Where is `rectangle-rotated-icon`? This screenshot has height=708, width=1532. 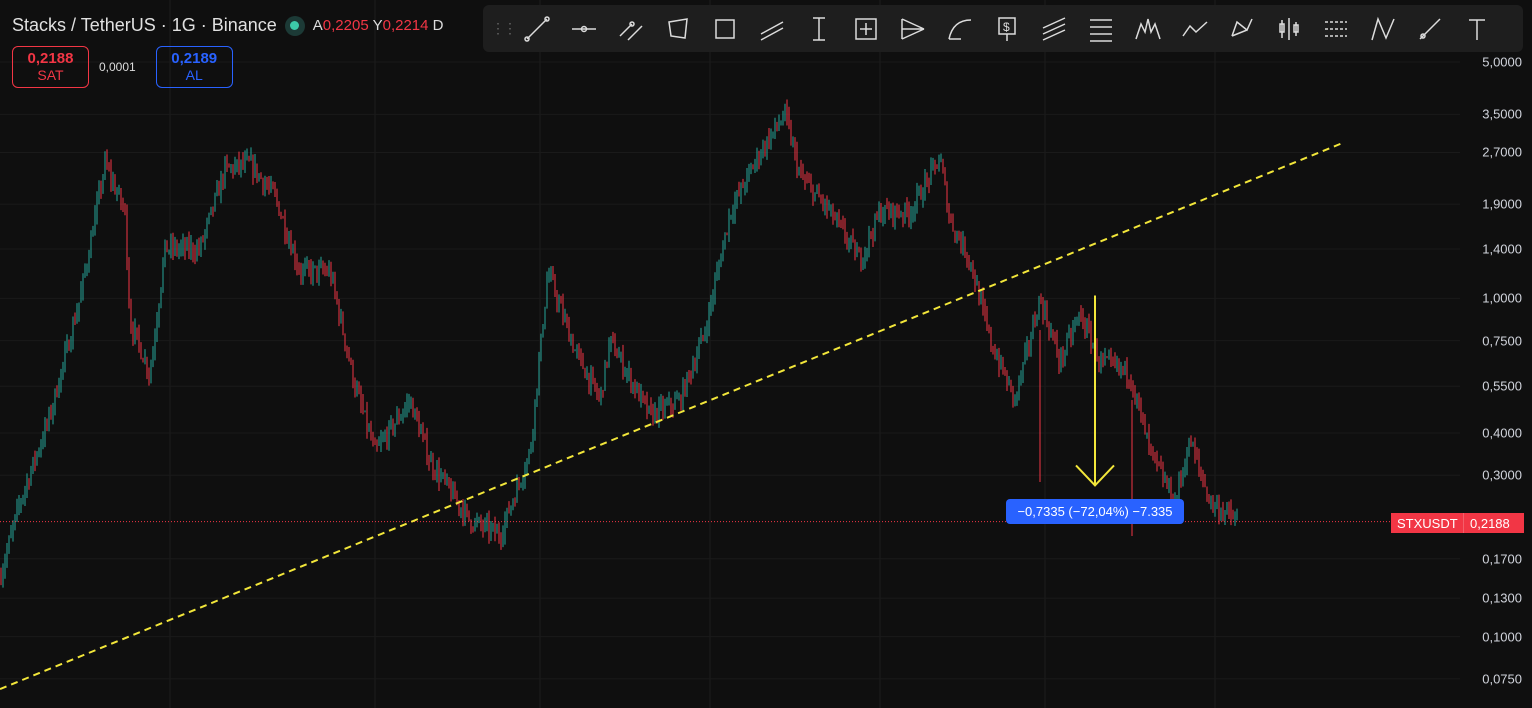 rectangle-rotated-icon is located at coordinates (678, 29).